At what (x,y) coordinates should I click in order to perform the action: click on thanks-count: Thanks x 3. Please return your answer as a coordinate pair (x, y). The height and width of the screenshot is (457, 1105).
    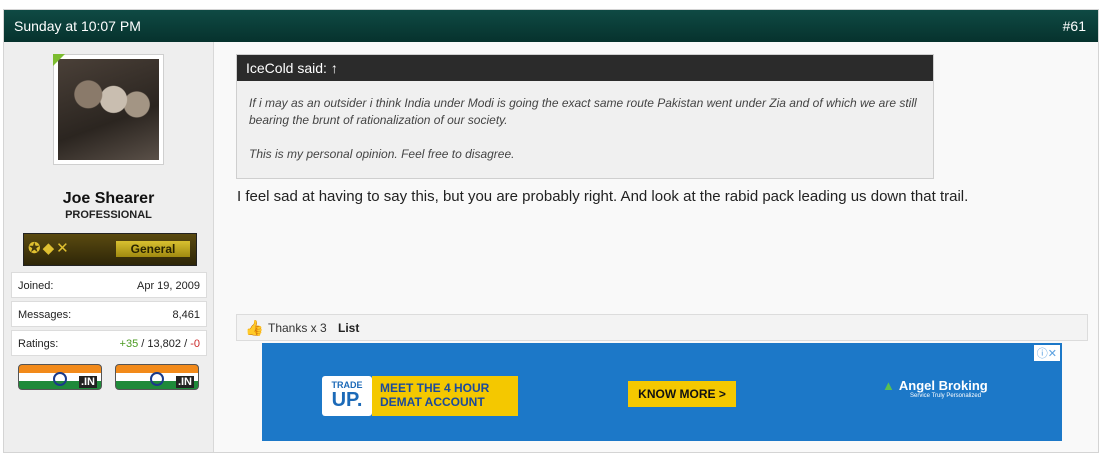
    Looking at the image, I should click on (297, 328).